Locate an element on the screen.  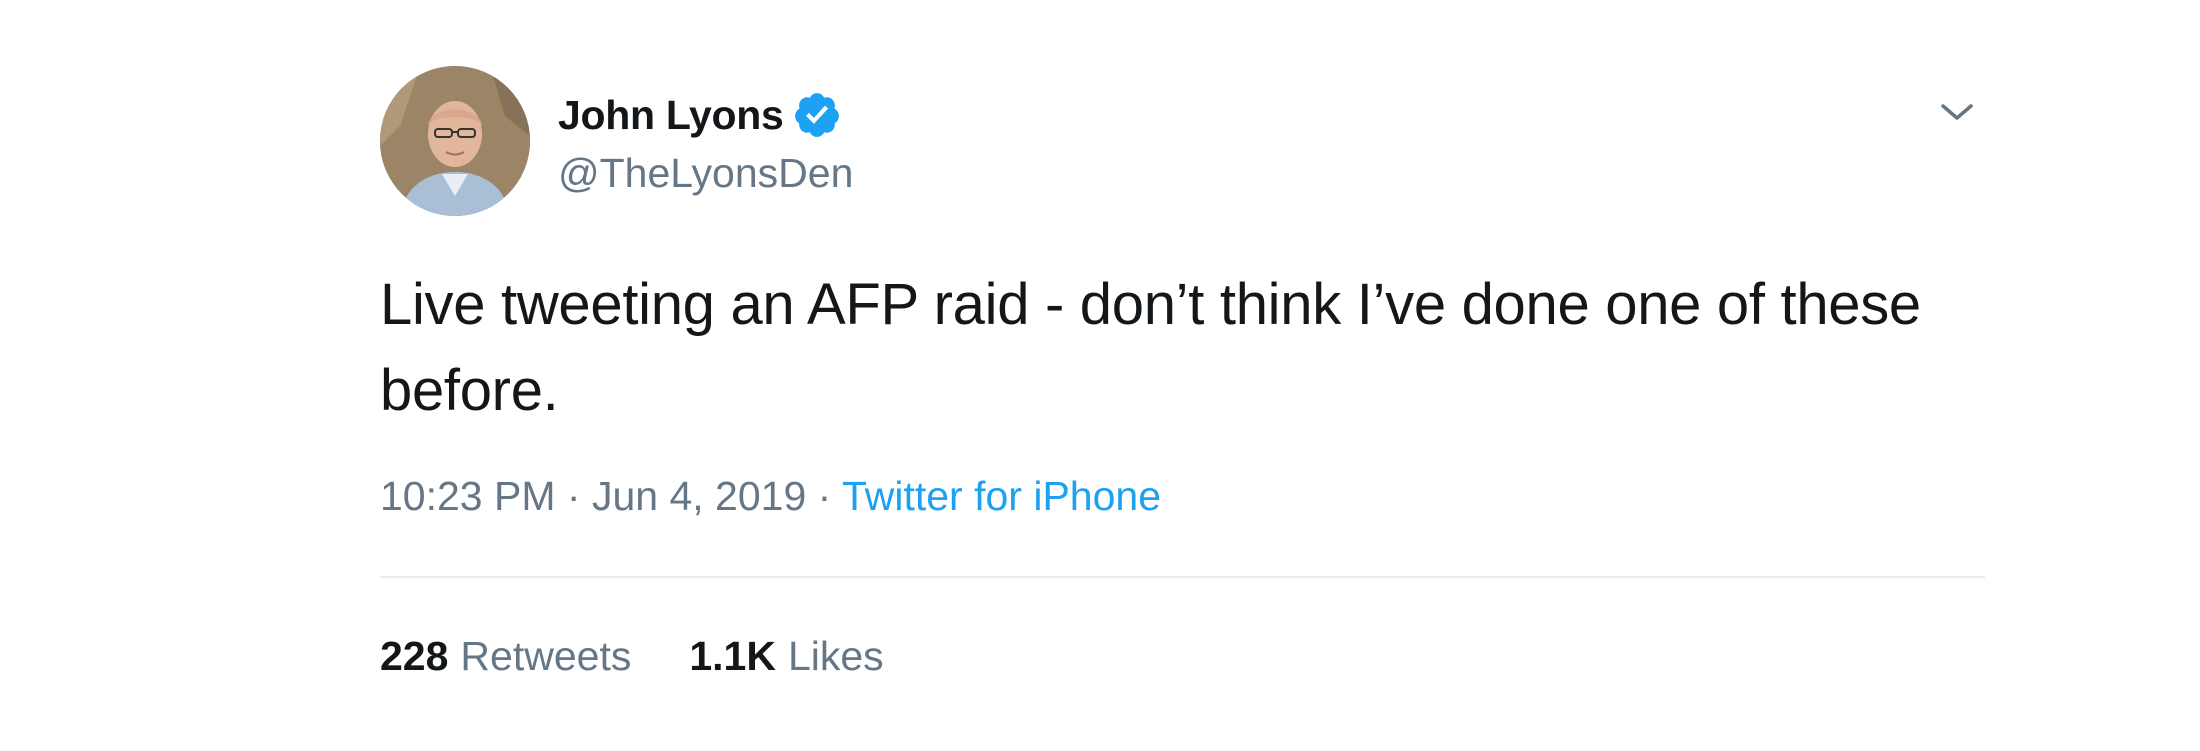
retweets-label: Retweets is located at coordinates (546, 656).